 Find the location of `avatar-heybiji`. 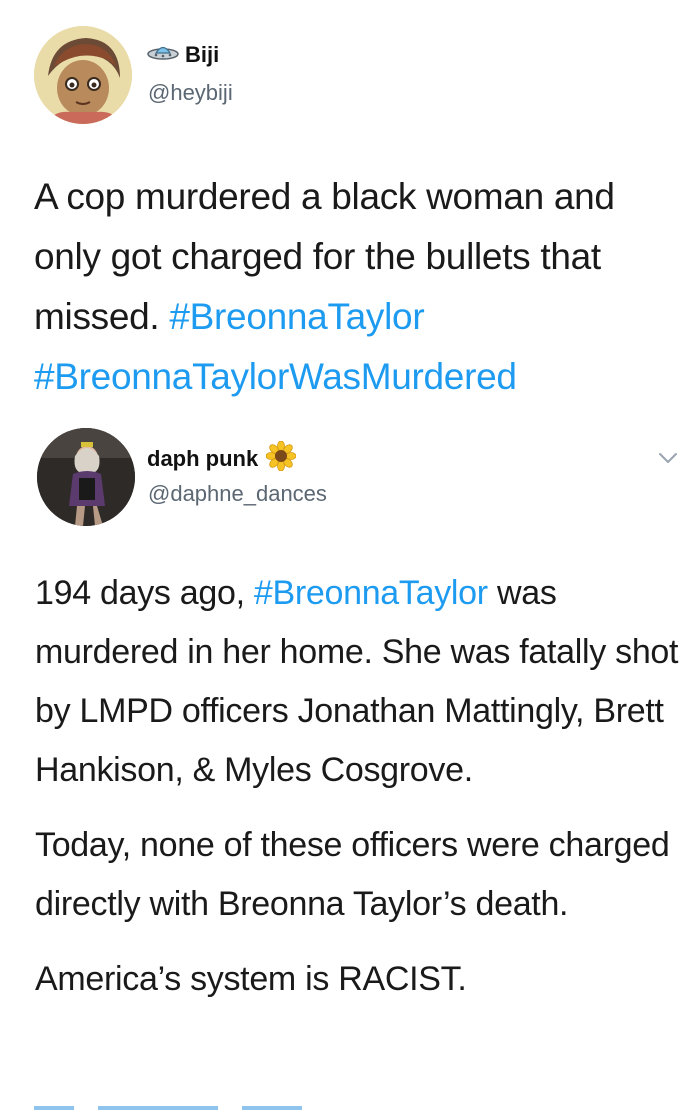

avatar-heybiji is located at coordinates (83, 75).